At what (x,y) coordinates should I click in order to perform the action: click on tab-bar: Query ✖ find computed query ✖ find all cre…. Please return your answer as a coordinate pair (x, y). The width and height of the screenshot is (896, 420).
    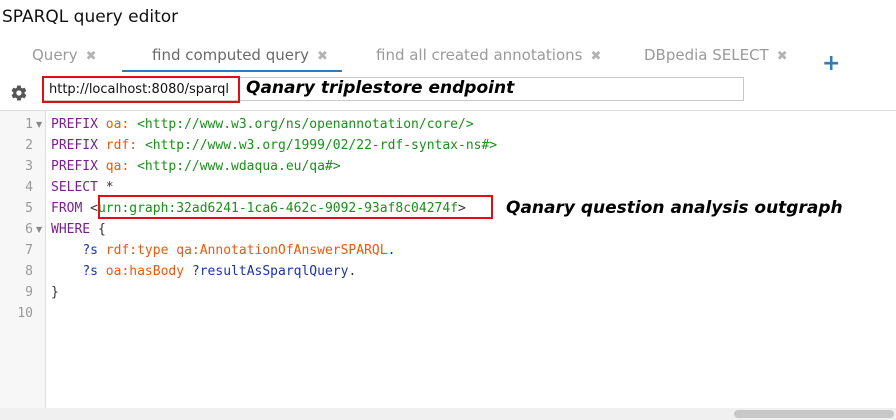
    Looking at the image, I should click on (448, 56).